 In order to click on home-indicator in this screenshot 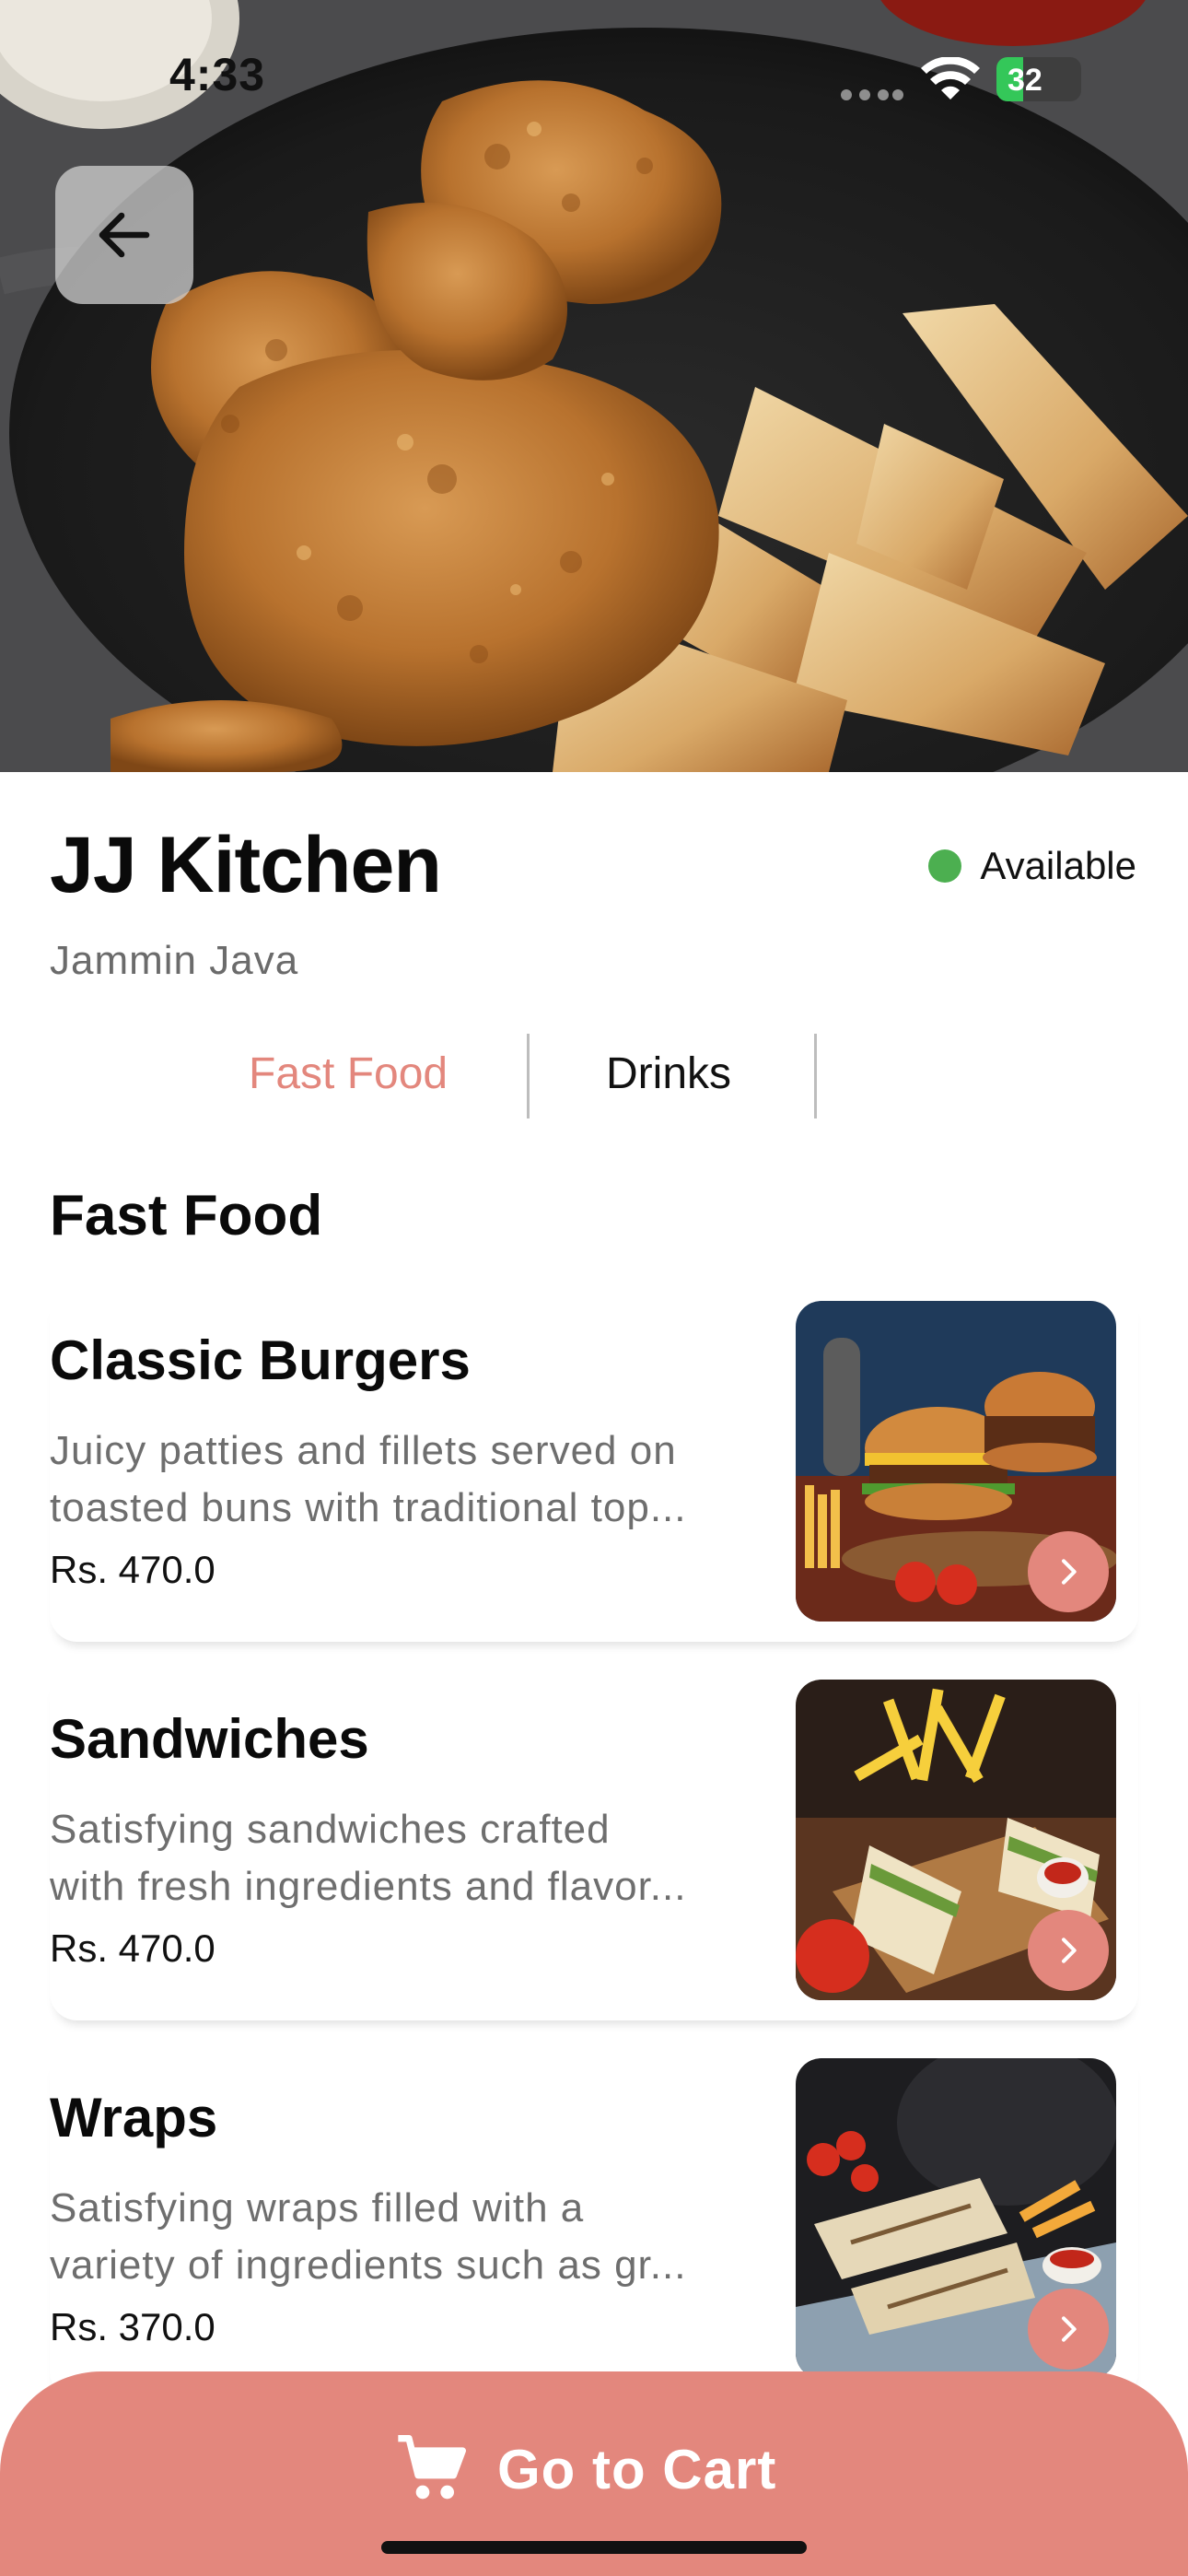, I will do `click(594, 2547)`.